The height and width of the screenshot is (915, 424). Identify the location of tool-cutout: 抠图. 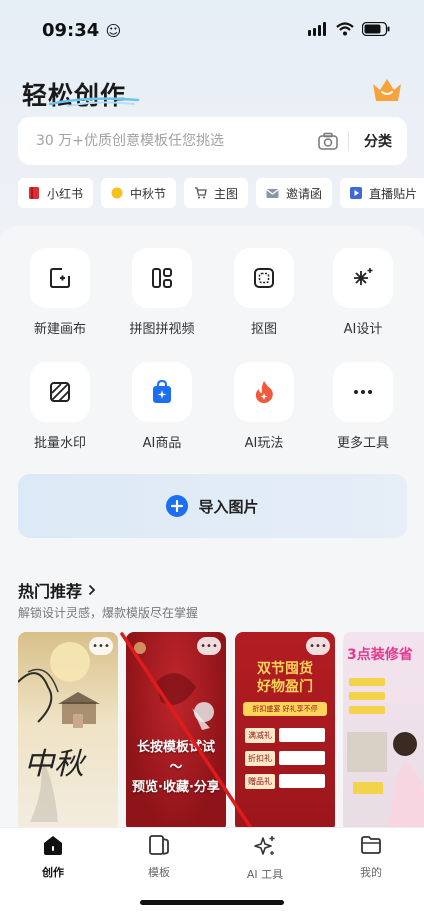
(264, 292).